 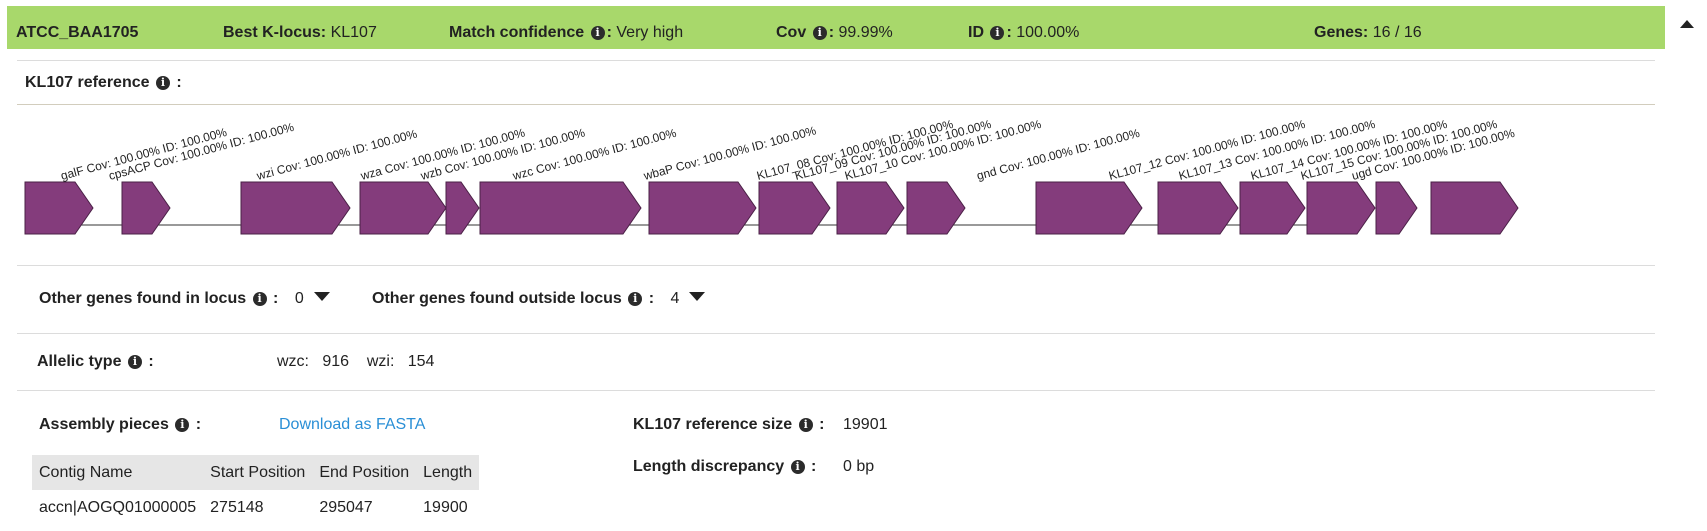 What do you see at coordinates (293, 361) in the screenshot?
I see `wzc-allele-label: wzc:` at bounding box center [293, 361].